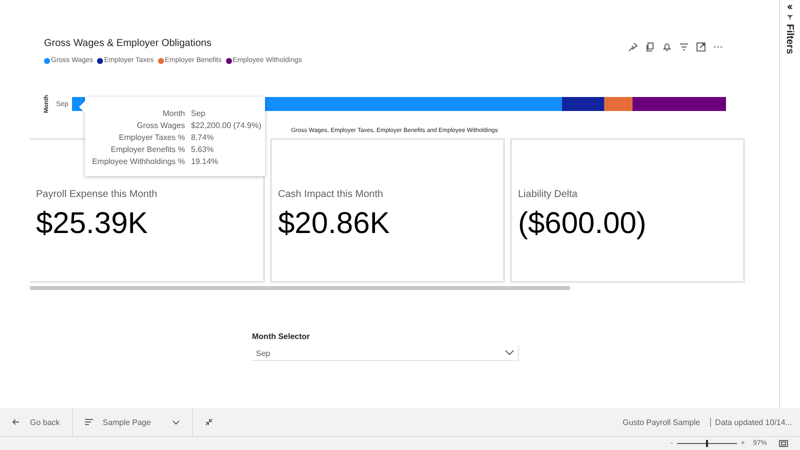 The width and height of the screenshot is (800, 450). I want to click on report-name: Gusto Payroll Sample, so click(662, 422).